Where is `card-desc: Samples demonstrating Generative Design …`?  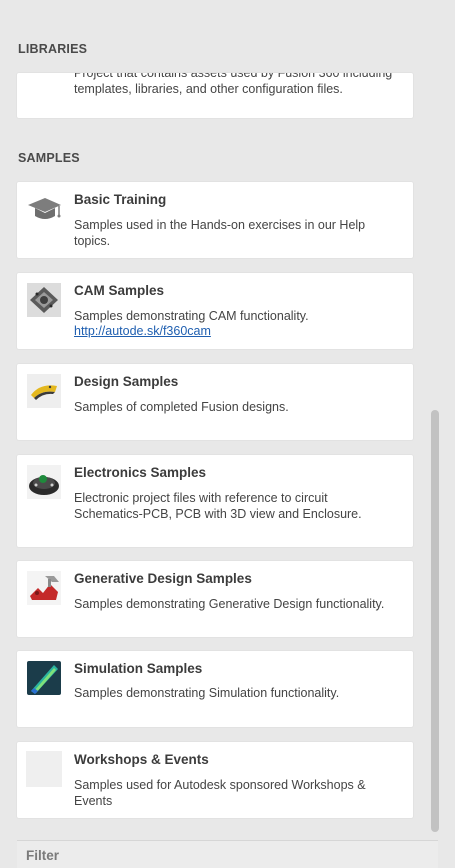 card-desc: Samples demonstrating Generative Design … is located at coordinates (229, 604).